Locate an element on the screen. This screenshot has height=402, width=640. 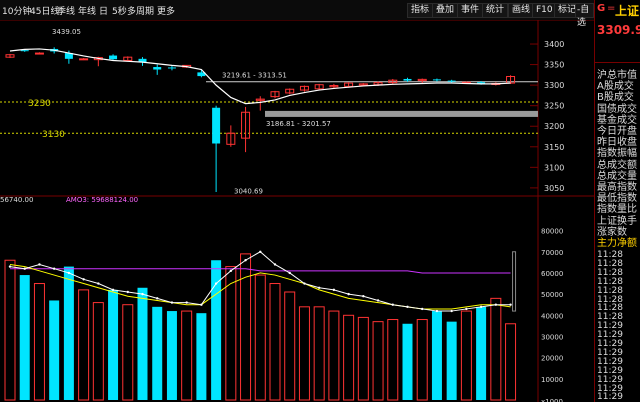
volume-tick-label: 80000 is located at coordinates (552, 232).